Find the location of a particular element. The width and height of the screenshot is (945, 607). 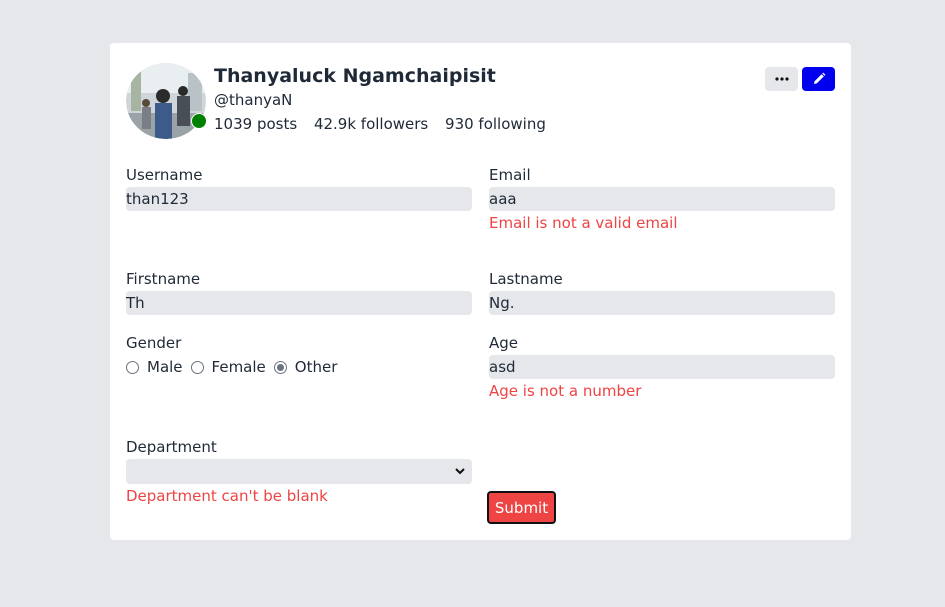

gender-radio-group: Male Female Other is located at coordinates (235, 367).